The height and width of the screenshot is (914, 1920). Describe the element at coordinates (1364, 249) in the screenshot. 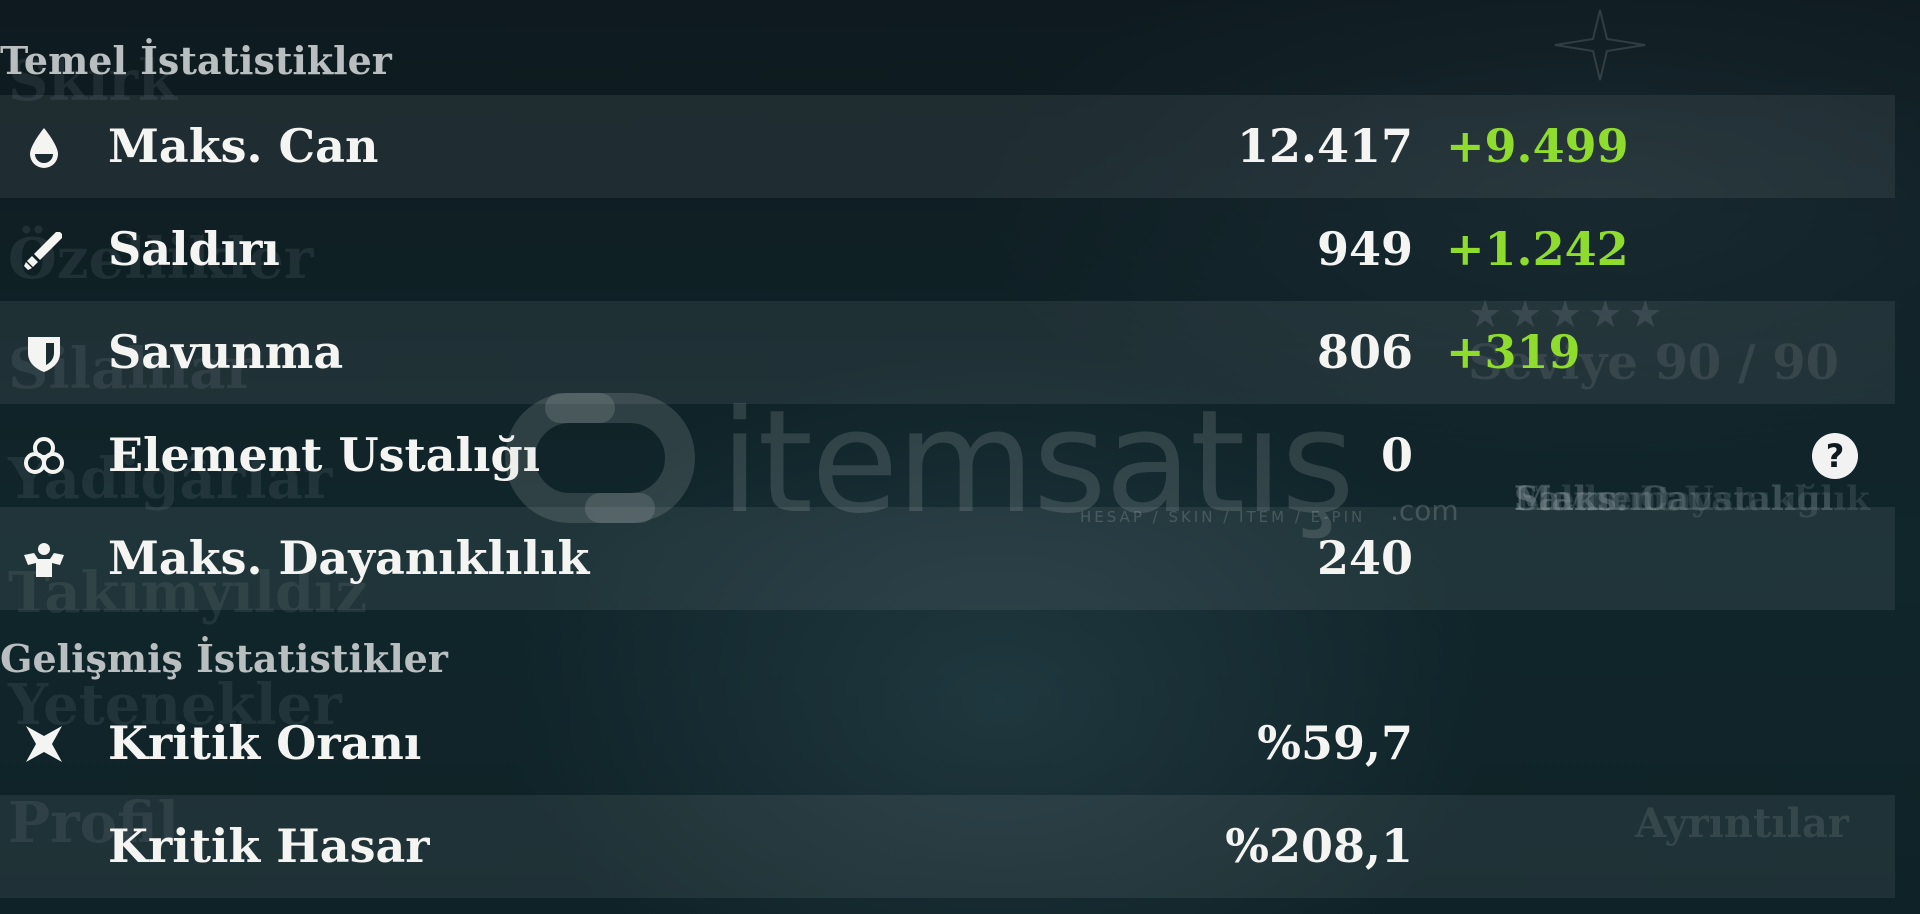

I see `stat-value: 949` at that location.